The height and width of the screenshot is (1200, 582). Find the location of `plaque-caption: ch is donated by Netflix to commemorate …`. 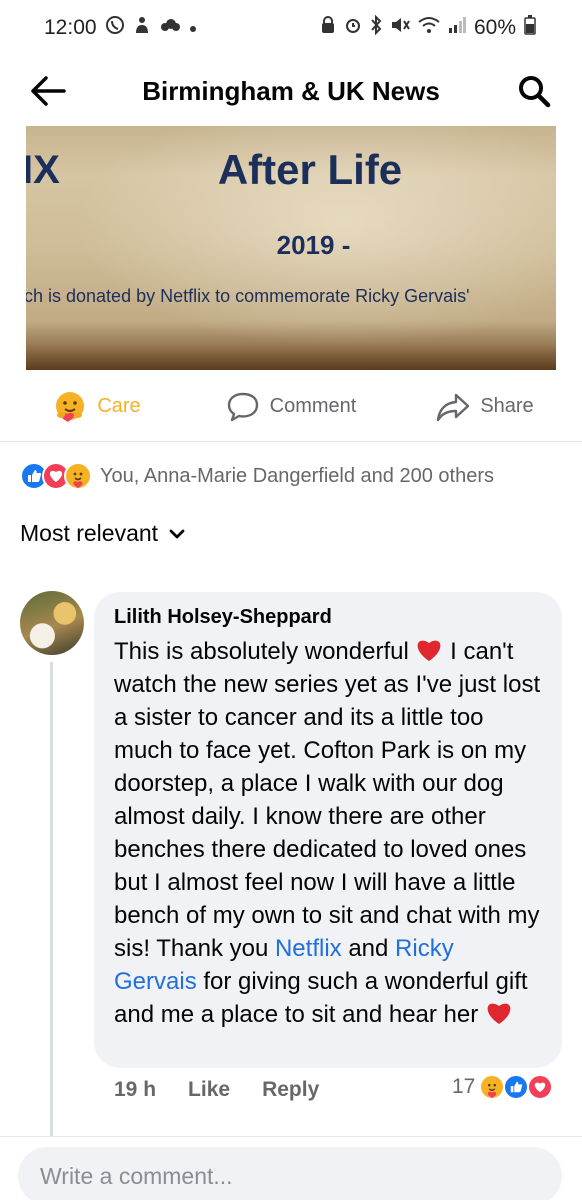

plaque-caption: ch is donated by Netflix to commemorate … is located at coordinates (248, 296).